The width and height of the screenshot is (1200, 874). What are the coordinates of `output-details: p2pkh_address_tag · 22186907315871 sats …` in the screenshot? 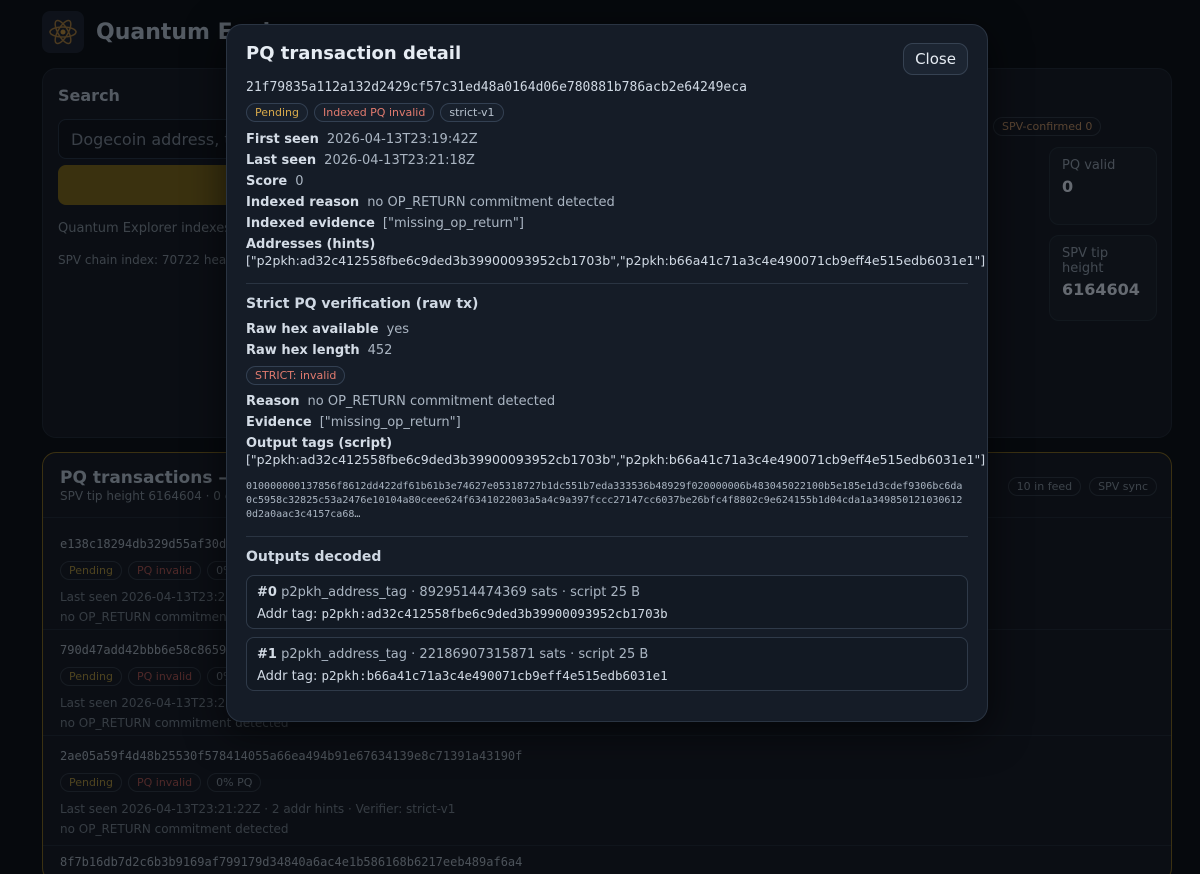 It's located at (465, 654).